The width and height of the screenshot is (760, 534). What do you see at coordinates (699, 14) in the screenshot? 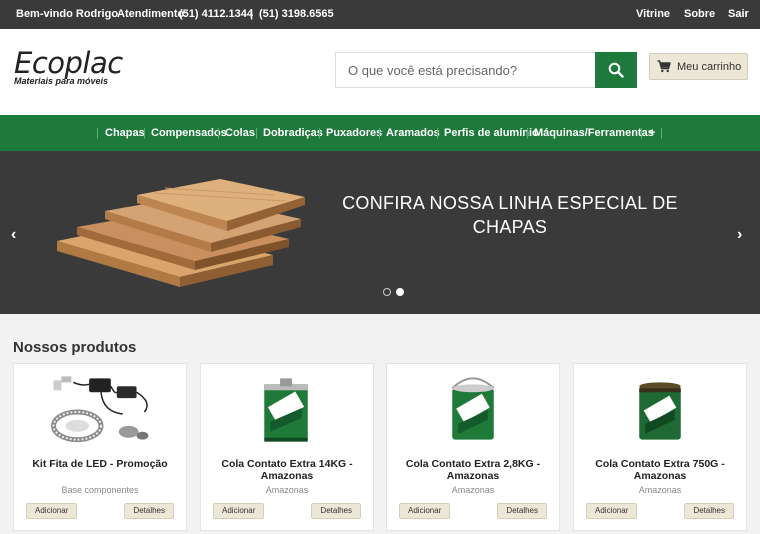
I see `nav-link-sobre: Sobre` at bounding box center [699, 14].